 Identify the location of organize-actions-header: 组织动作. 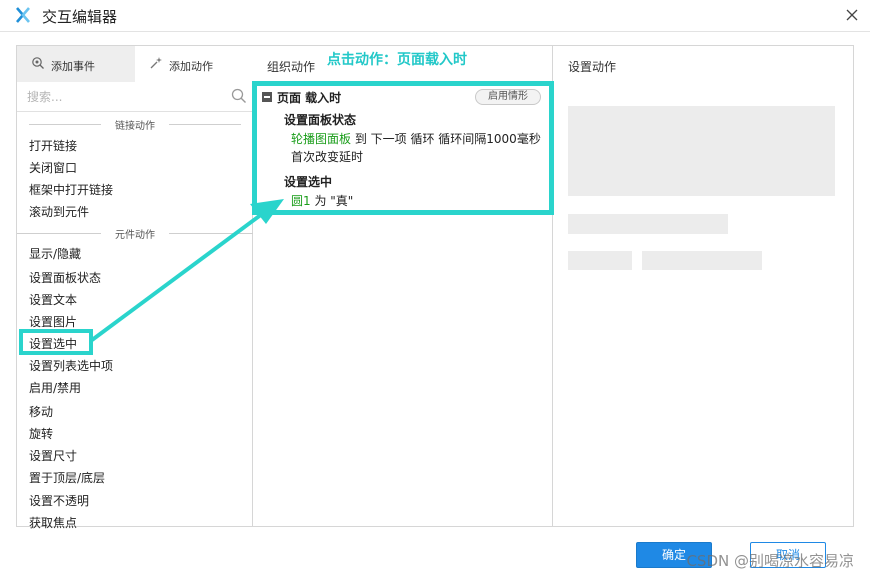
(291, 67).